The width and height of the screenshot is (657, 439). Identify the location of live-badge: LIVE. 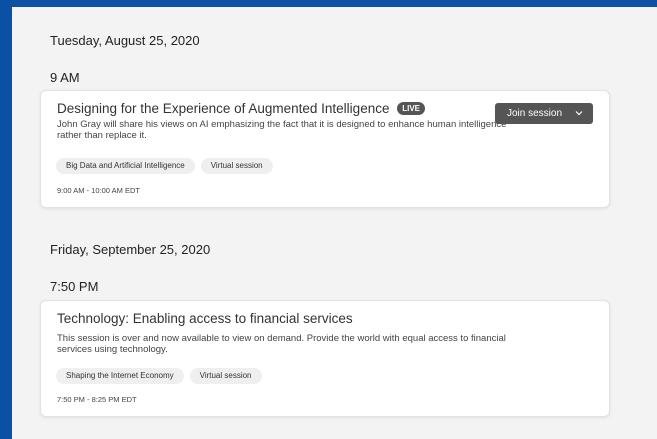
(411, 108).